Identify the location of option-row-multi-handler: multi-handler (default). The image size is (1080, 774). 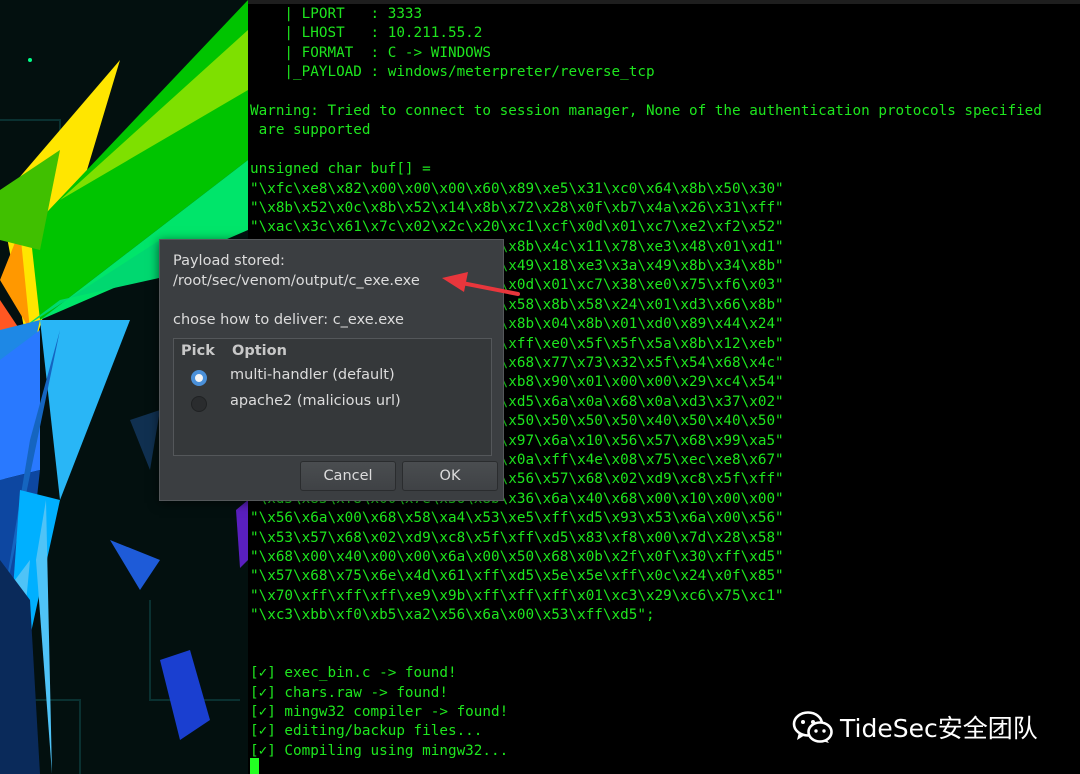
(332, 378).